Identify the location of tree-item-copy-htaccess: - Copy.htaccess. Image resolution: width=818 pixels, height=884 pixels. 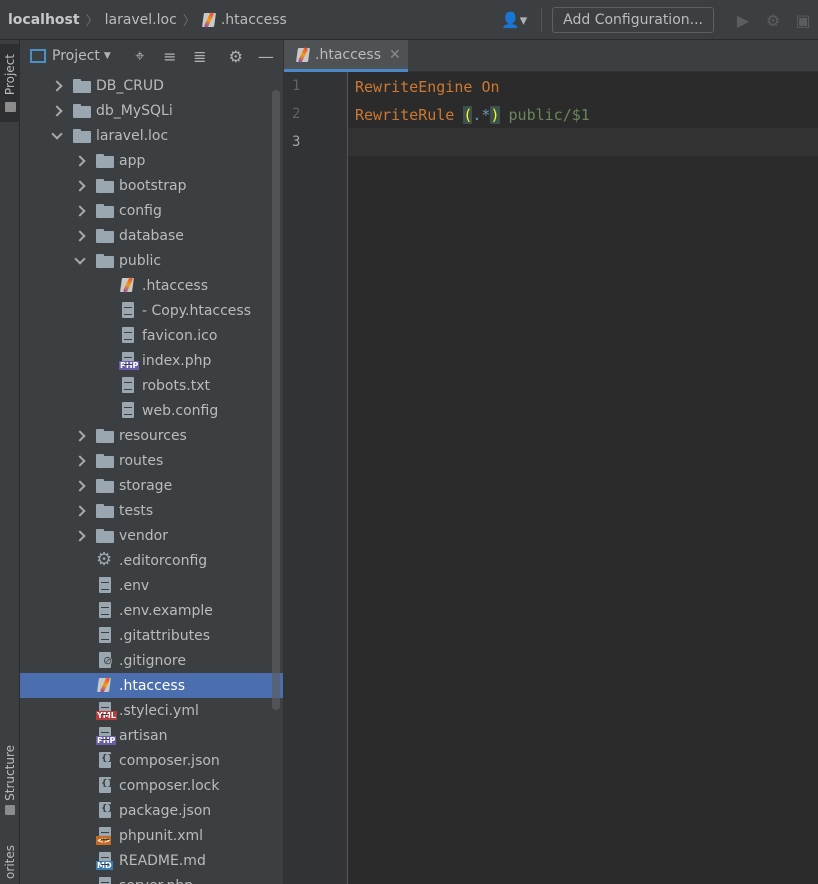
(151, 310).